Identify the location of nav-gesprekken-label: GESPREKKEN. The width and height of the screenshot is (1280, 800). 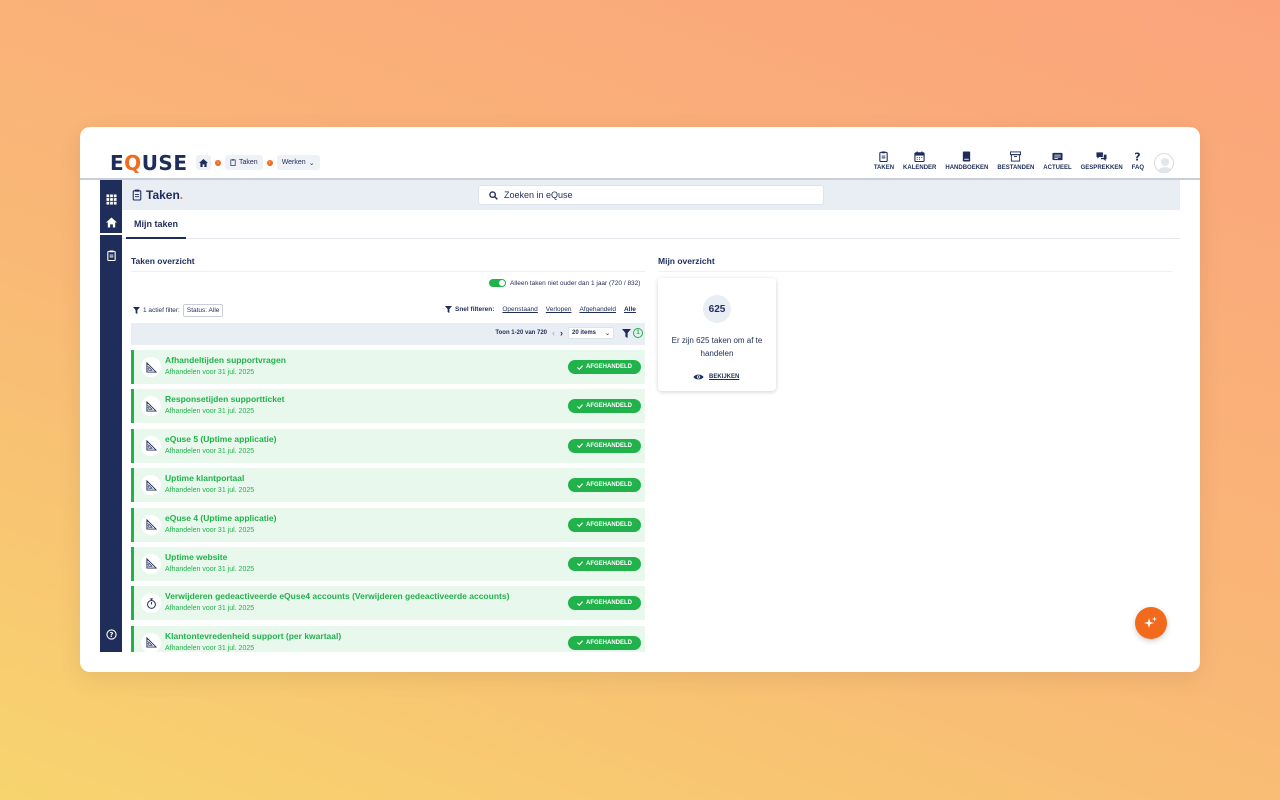
(1101, 168).